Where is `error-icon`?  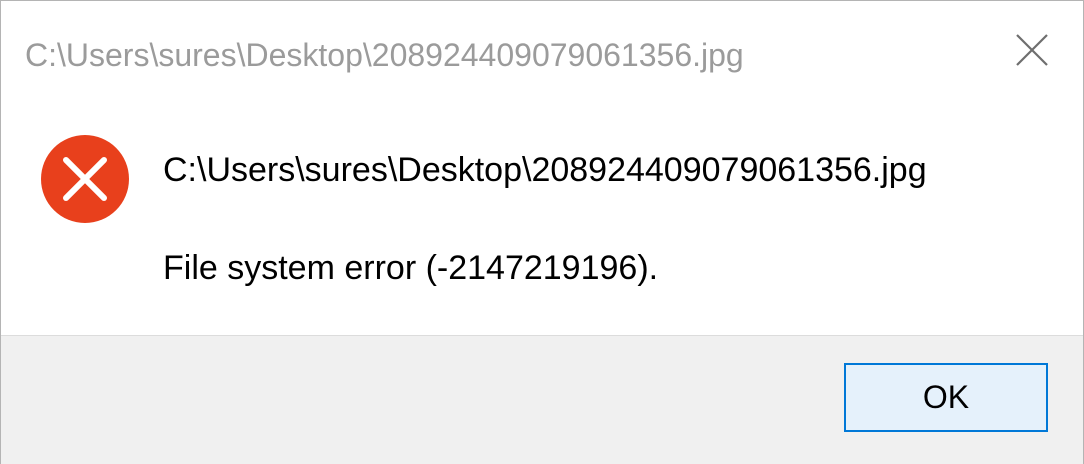
error-icon is located at coordinates (85, 179).